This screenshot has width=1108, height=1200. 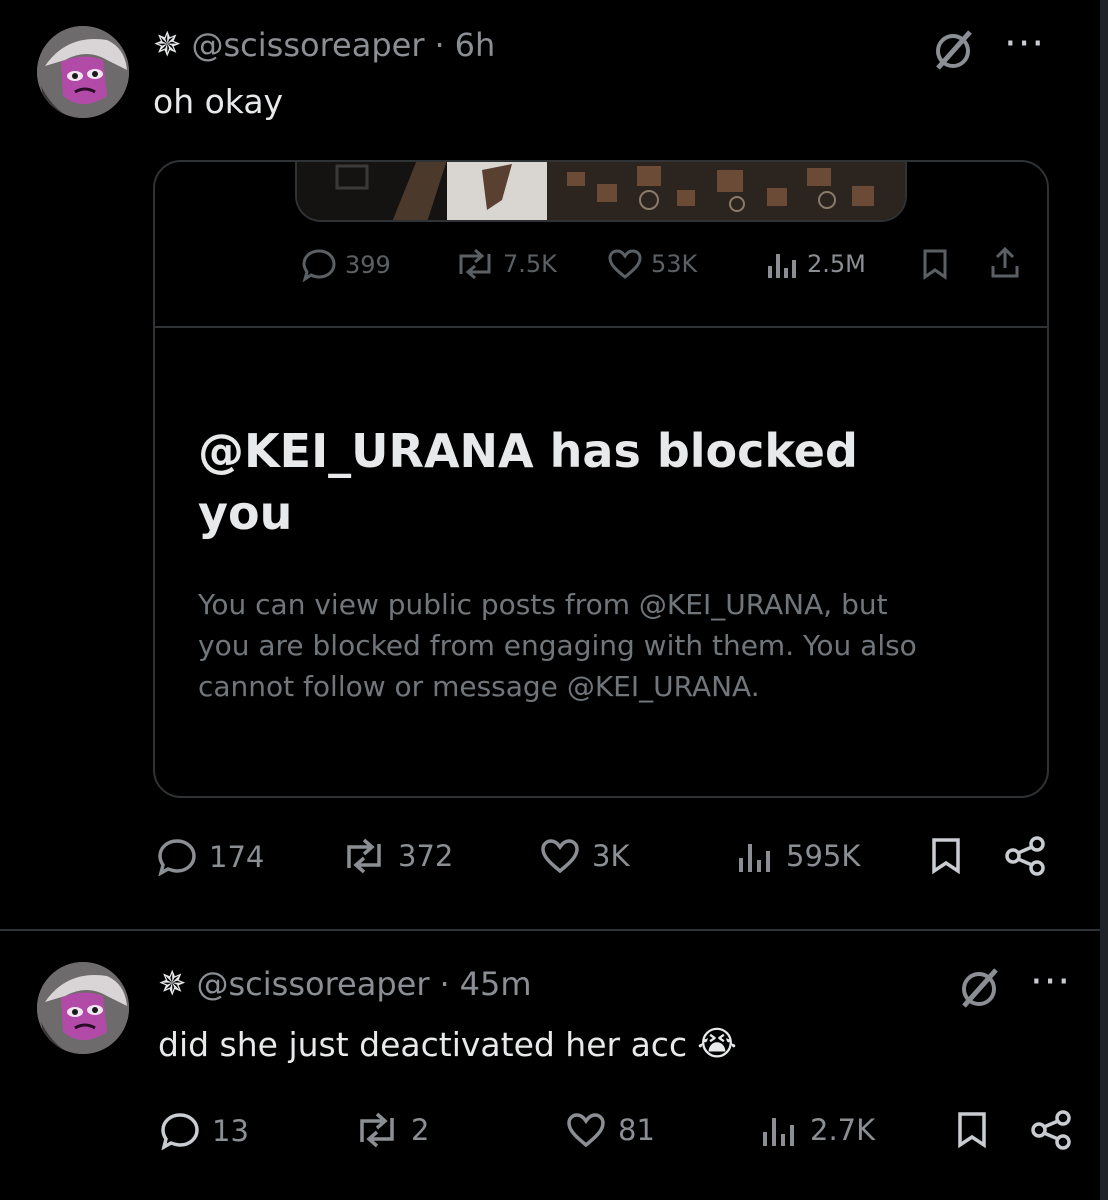 I want to click on post-header: ✵ @scissoreaper · 6h, so click(x=324, y=45).